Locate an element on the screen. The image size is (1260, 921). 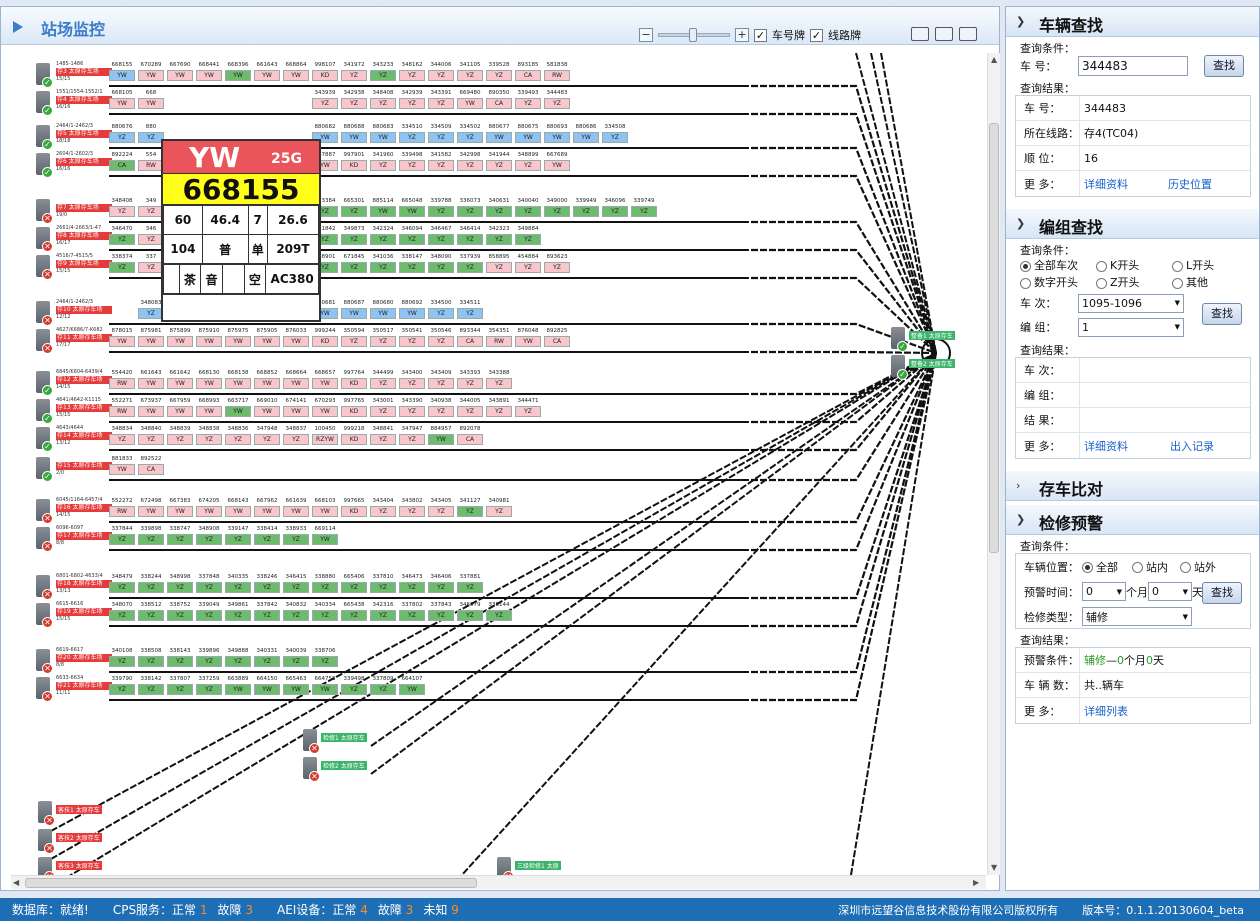
radio-digit: 数字开头 is located at coordinates (1058, 282).